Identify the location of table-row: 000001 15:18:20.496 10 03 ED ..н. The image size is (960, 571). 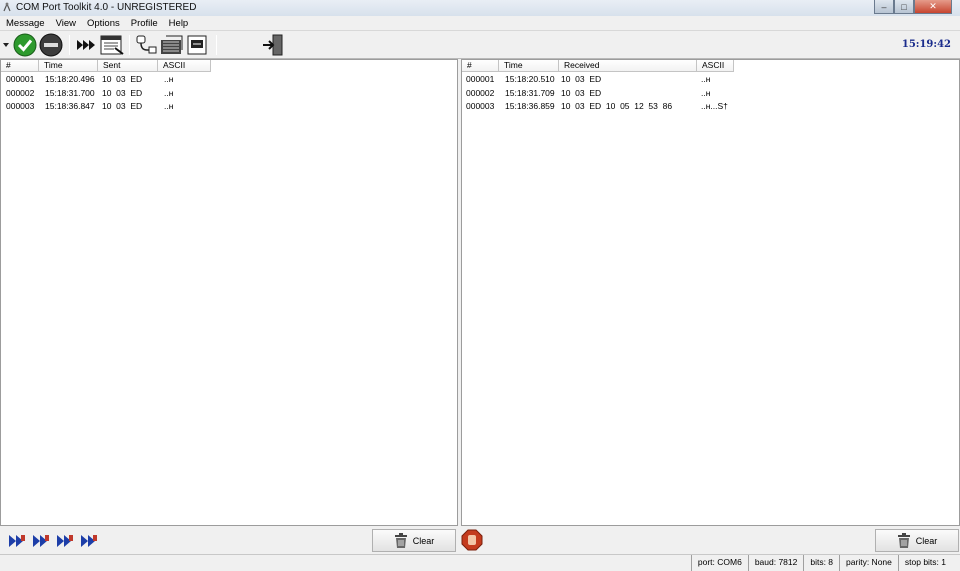
(87, 80).